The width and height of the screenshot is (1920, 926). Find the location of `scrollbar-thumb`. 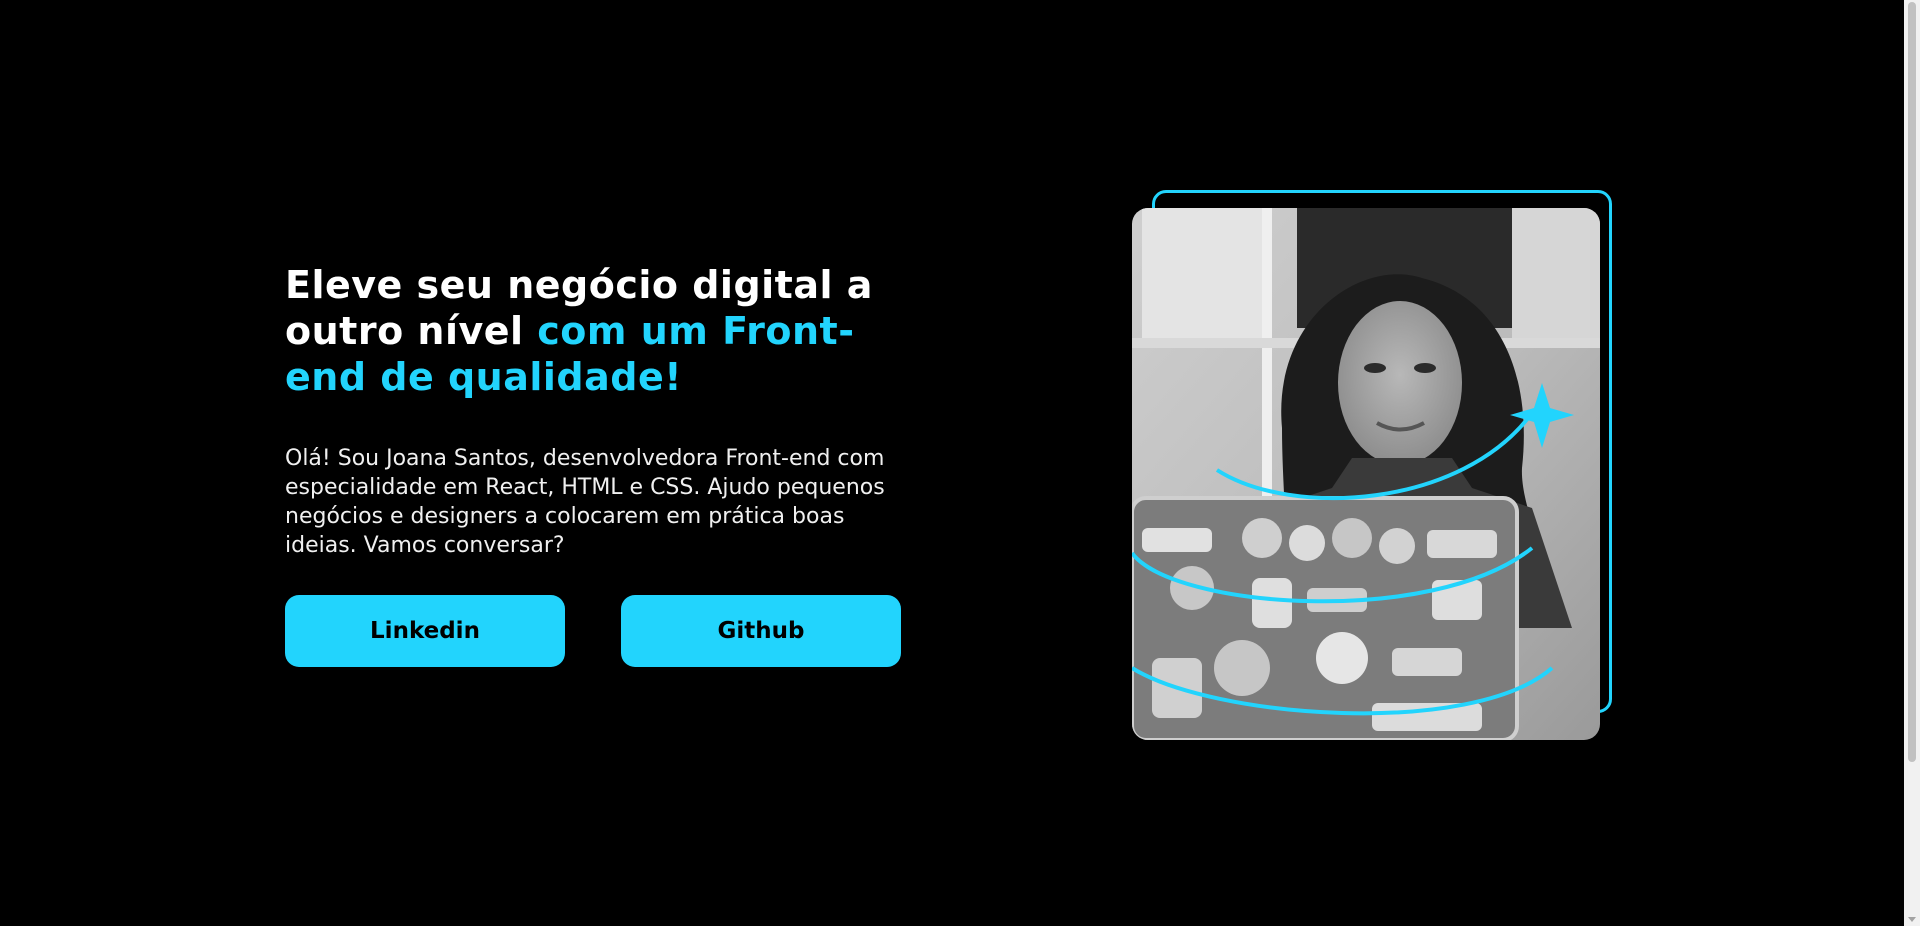

scrollbar-thumb is located at coordinates (1912, 382).